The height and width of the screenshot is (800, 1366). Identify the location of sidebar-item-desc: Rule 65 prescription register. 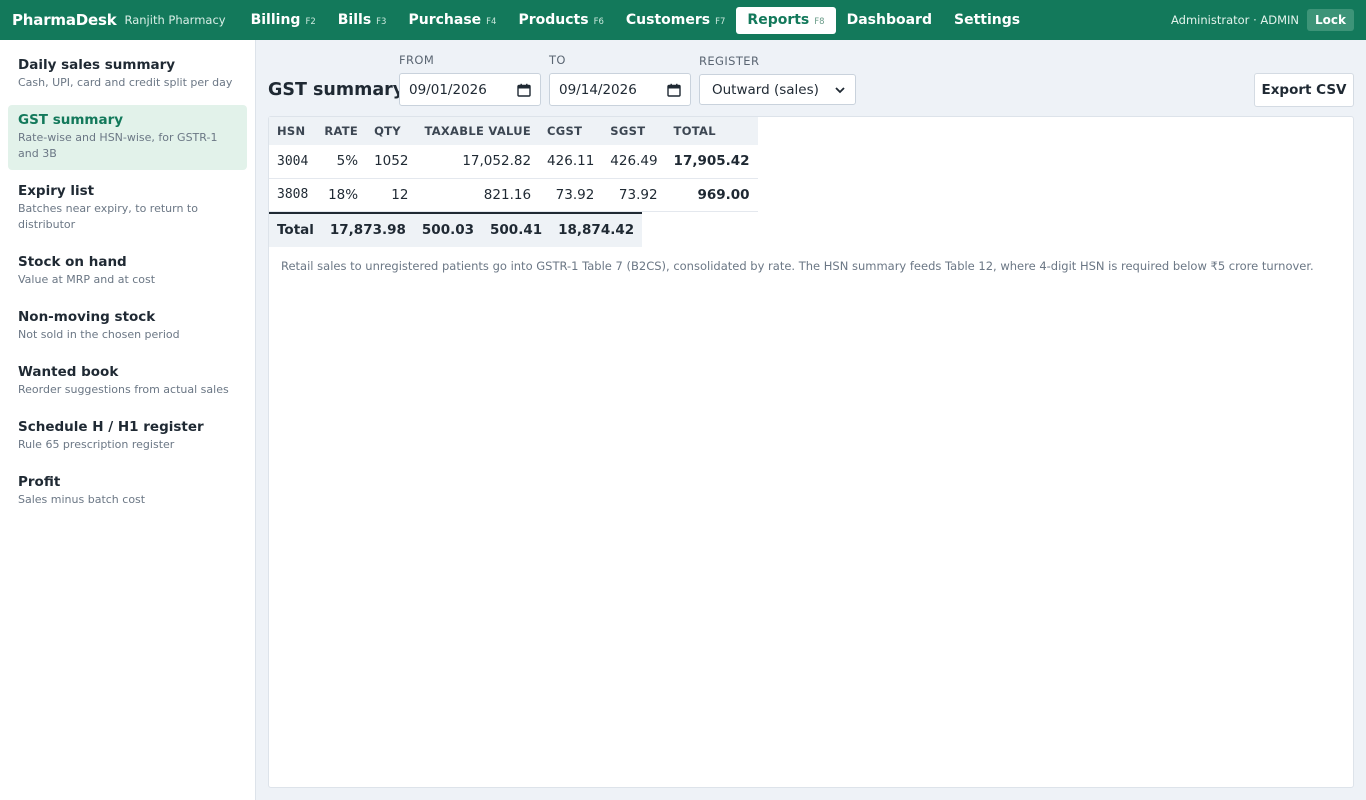
(96, 444).